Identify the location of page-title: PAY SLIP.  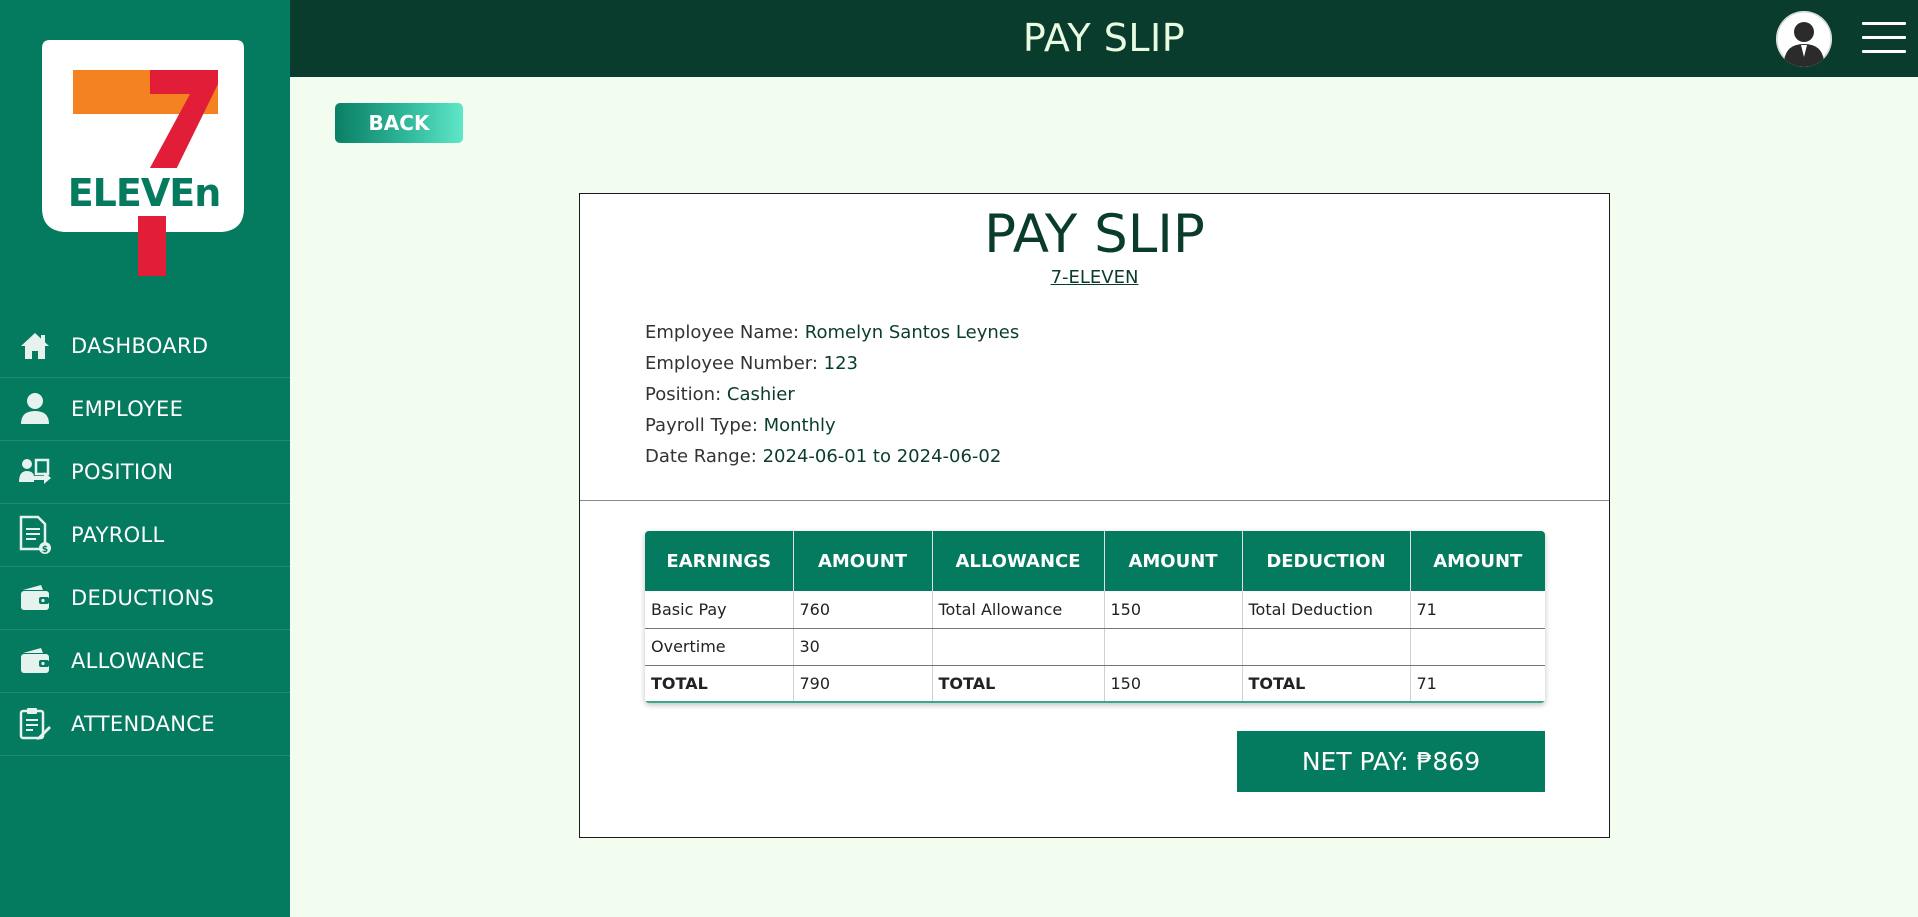
(1104, 38).